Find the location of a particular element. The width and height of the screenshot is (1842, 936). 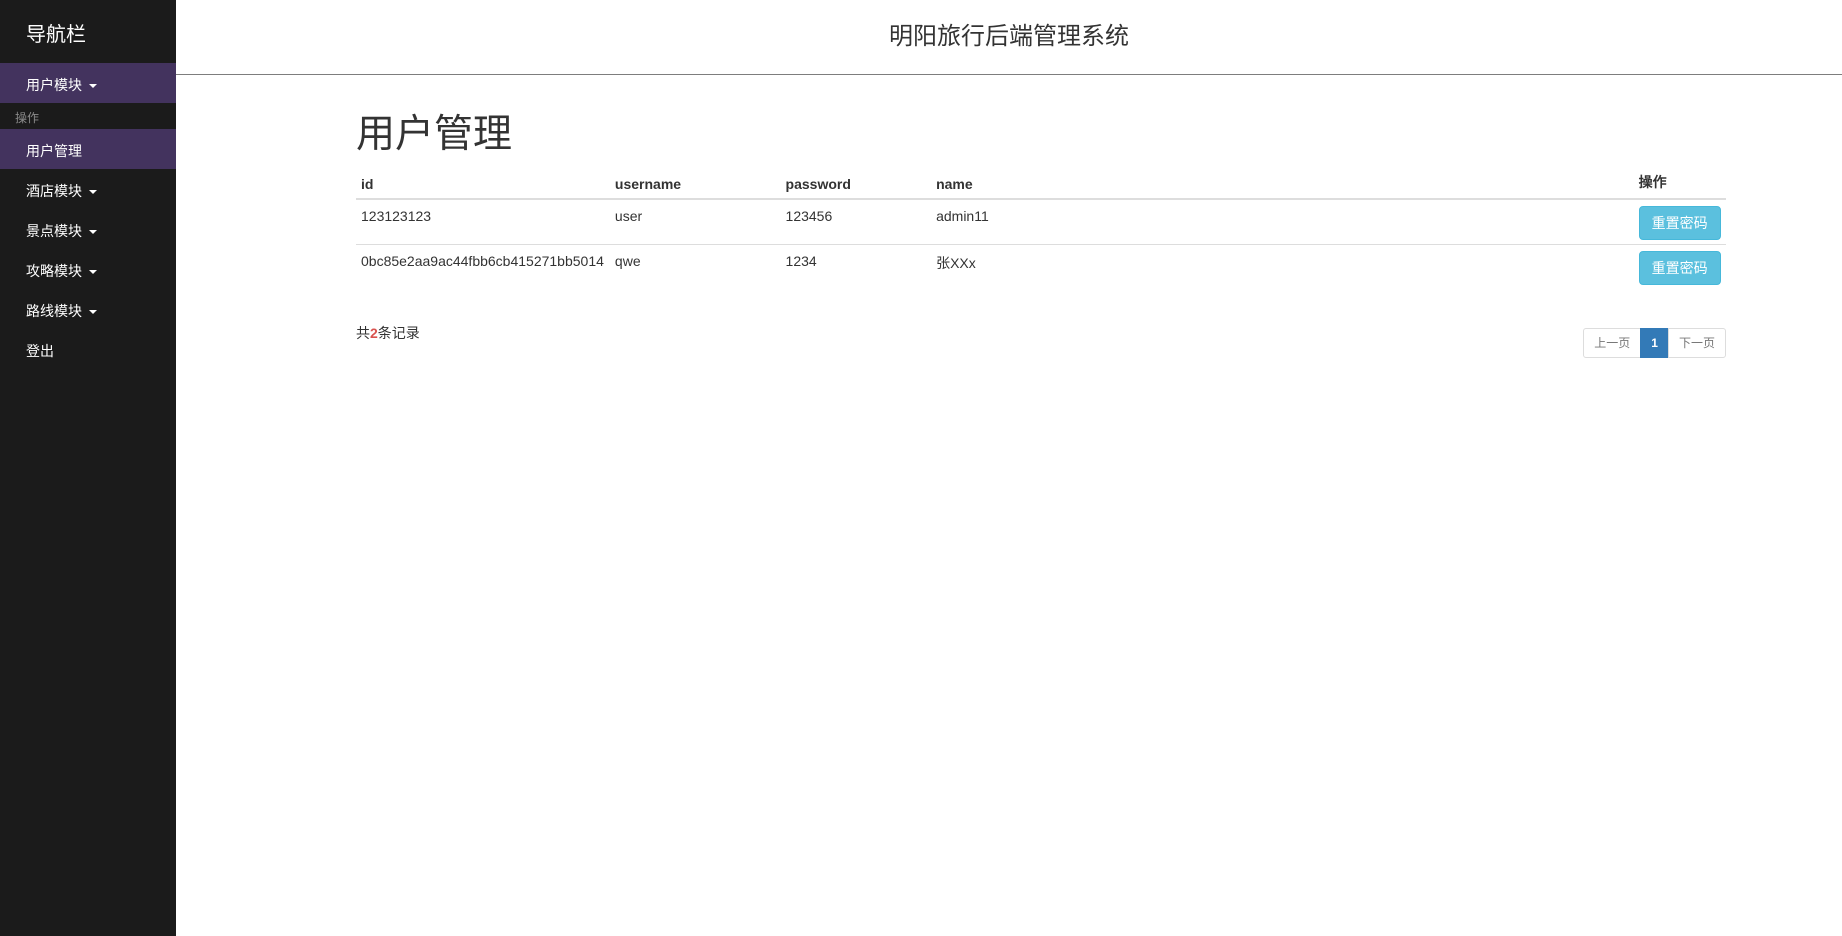

cell-name: 张XXx is located at coordinates (1282, 266).